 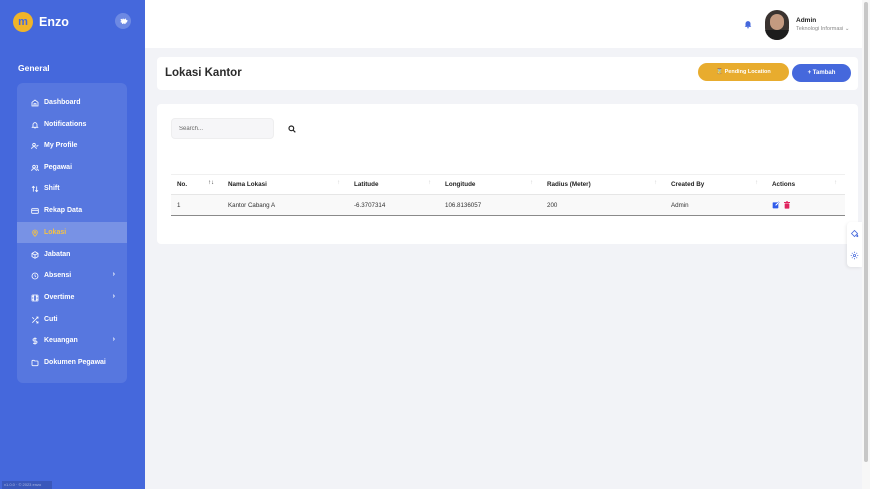 What do you see at coordinates (777, 22) in the screenshot?
I see `avatar-face` at bounding box center [777, 22].